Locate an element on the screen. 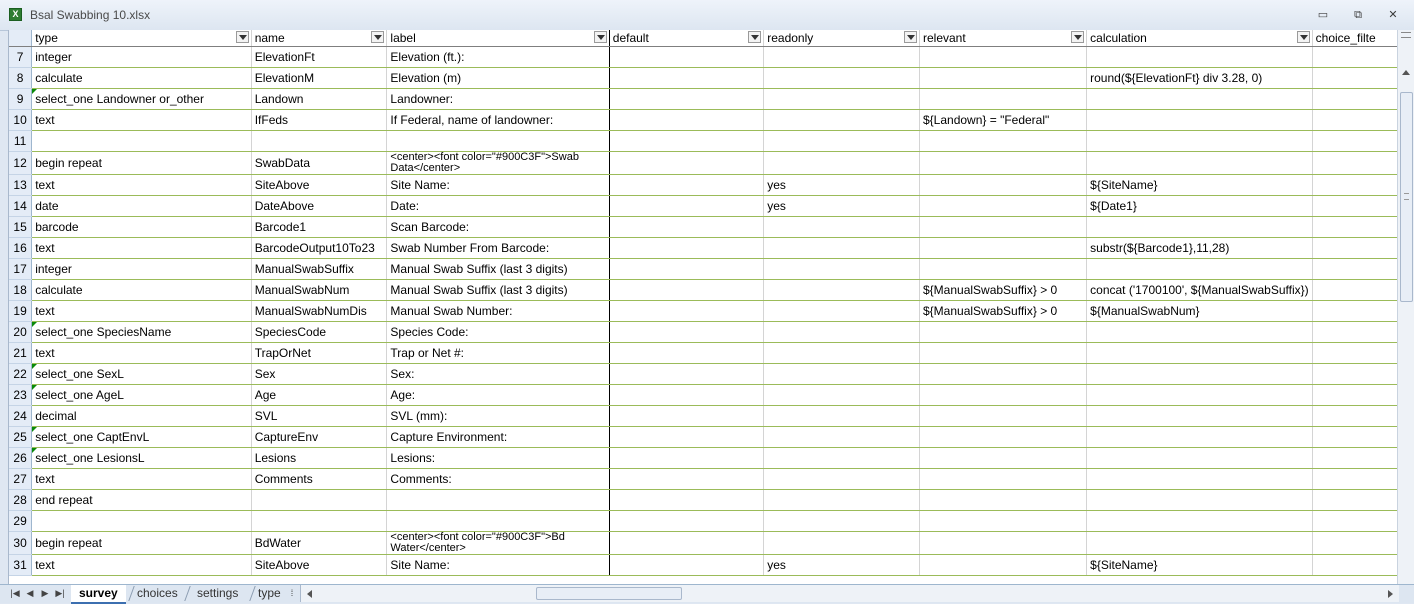 The image size is (1414, 604). column-header-readonly: readonly is located at coordinates (841, 38).